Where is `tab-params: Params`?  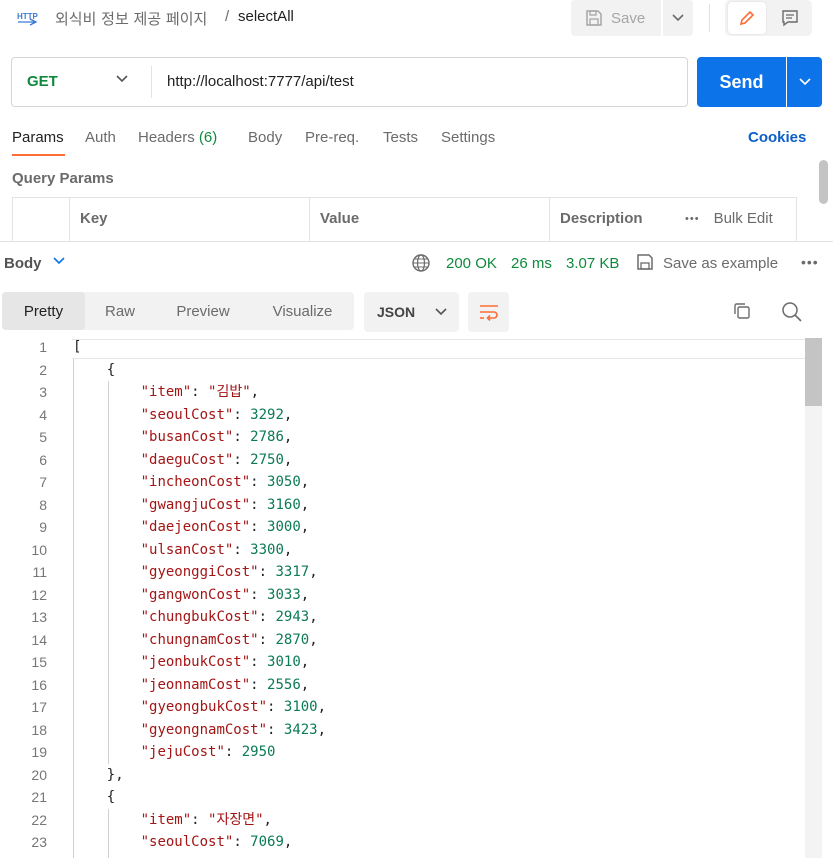
tab-params: Params is located at coordinates (38, 137).